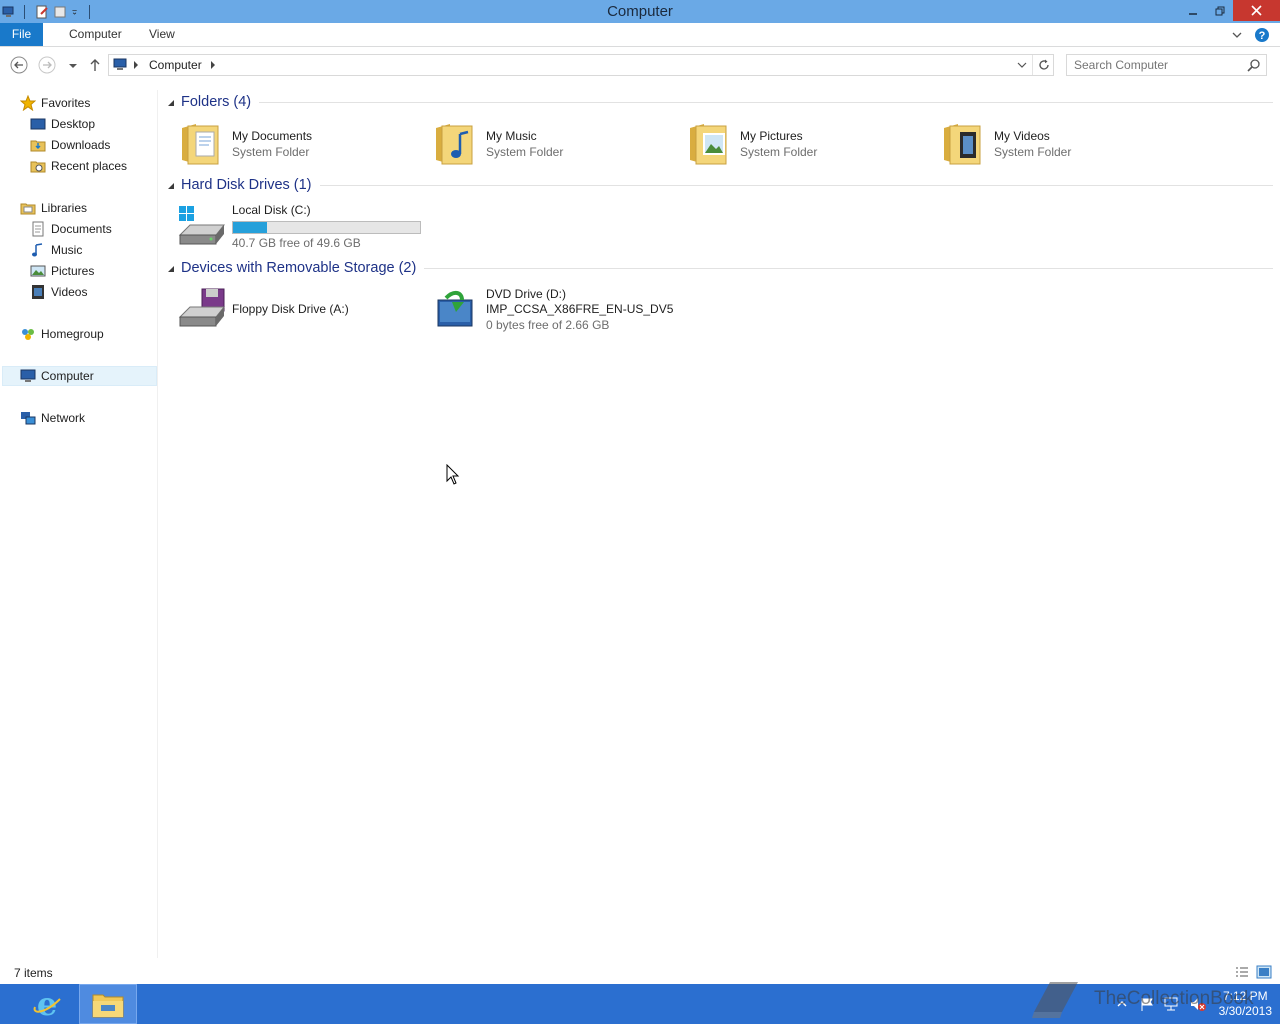 This screenshot has width=1280, height=1024. I want to click on tile-text: My Documents System Folder, so click(272, 144).